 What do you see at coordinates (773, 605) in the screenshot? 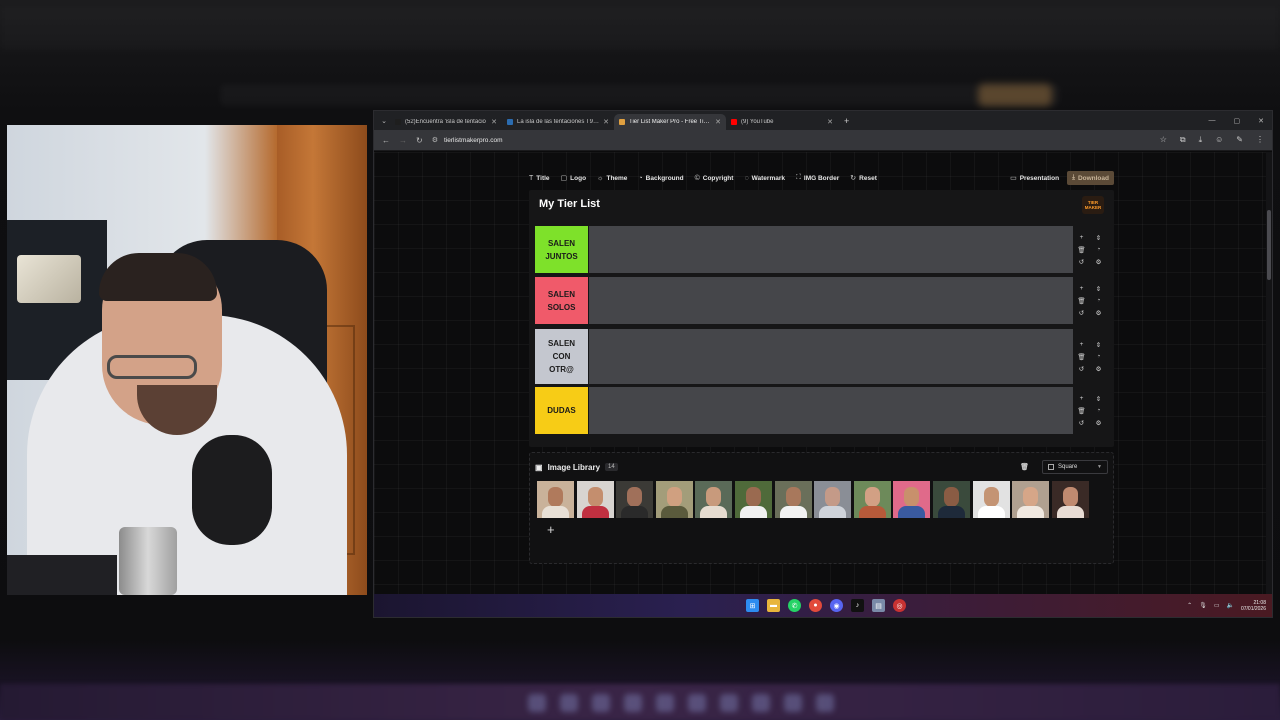
I see `file-explorer-icon: ▬` at bounding box center [773, 605].